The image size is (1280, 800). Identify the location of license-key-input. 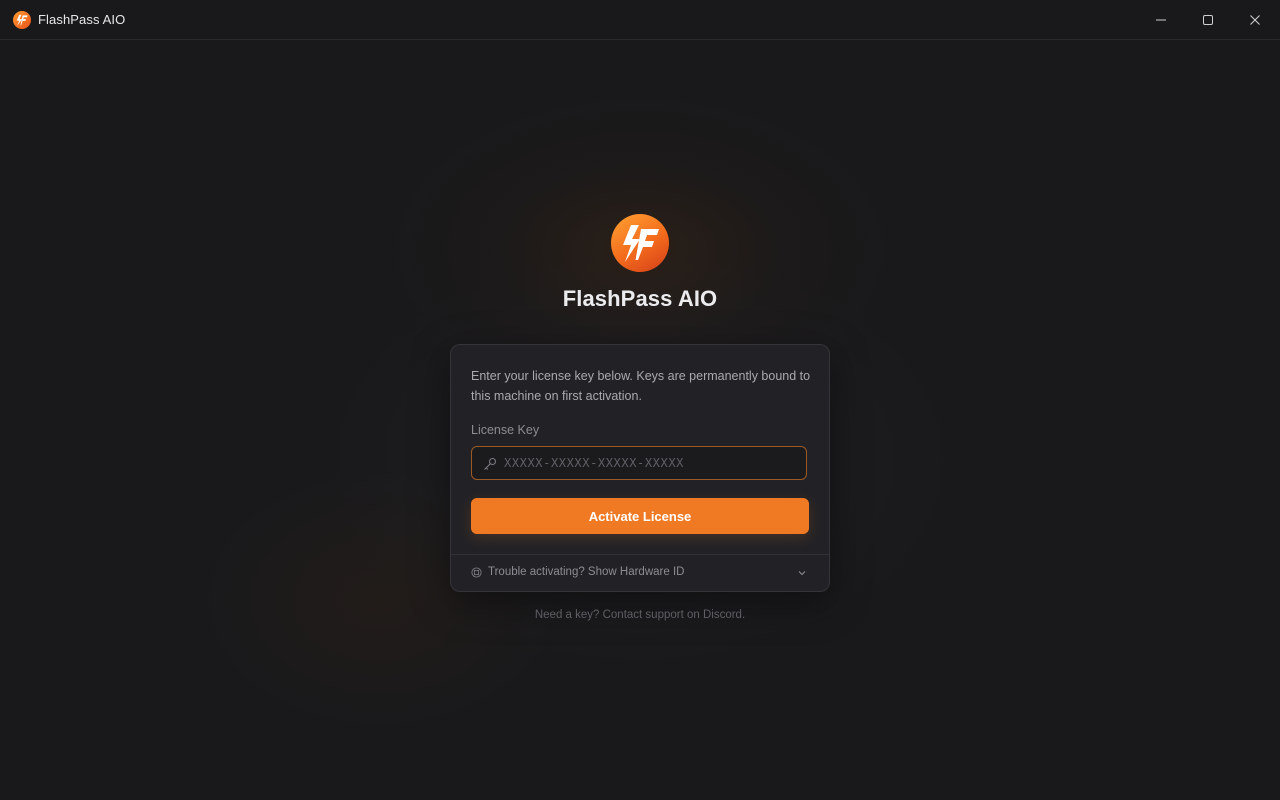
(652, 463).